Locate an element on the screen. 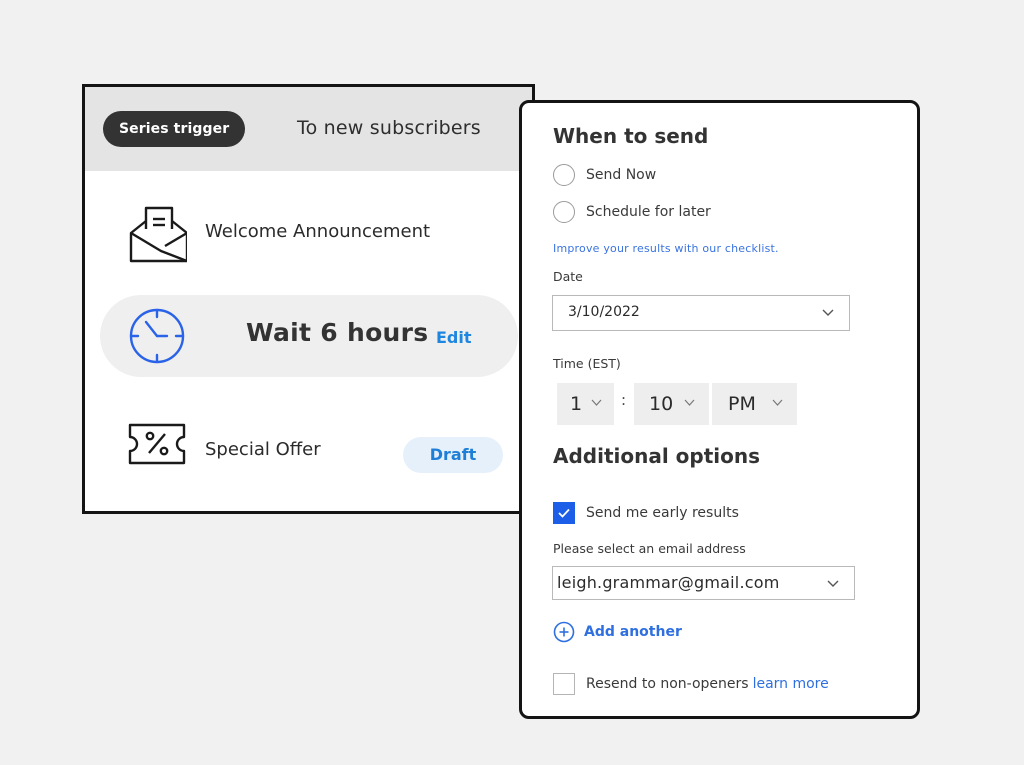 The height and width of the screenshot is (765, 1024). minute-value: 10 is located at coordinates (661, 404).